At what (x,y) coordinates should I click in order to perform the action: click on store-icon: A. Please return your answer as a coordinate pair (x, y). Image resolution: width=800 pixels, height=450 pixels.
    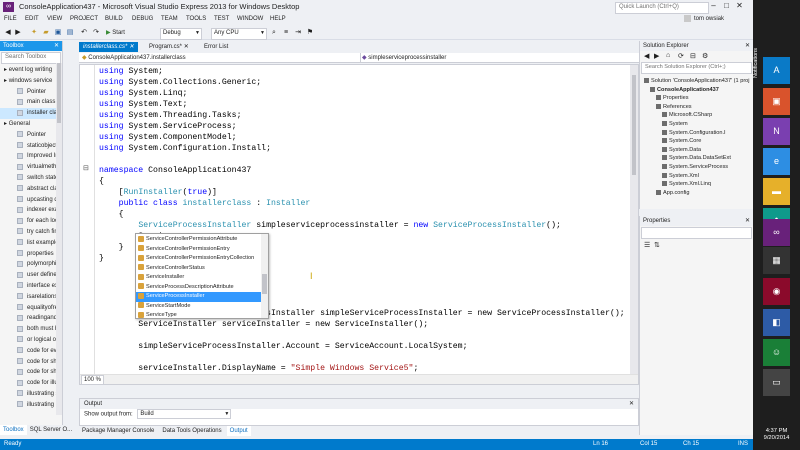
    Looking at the image, I should click on (776, 70).